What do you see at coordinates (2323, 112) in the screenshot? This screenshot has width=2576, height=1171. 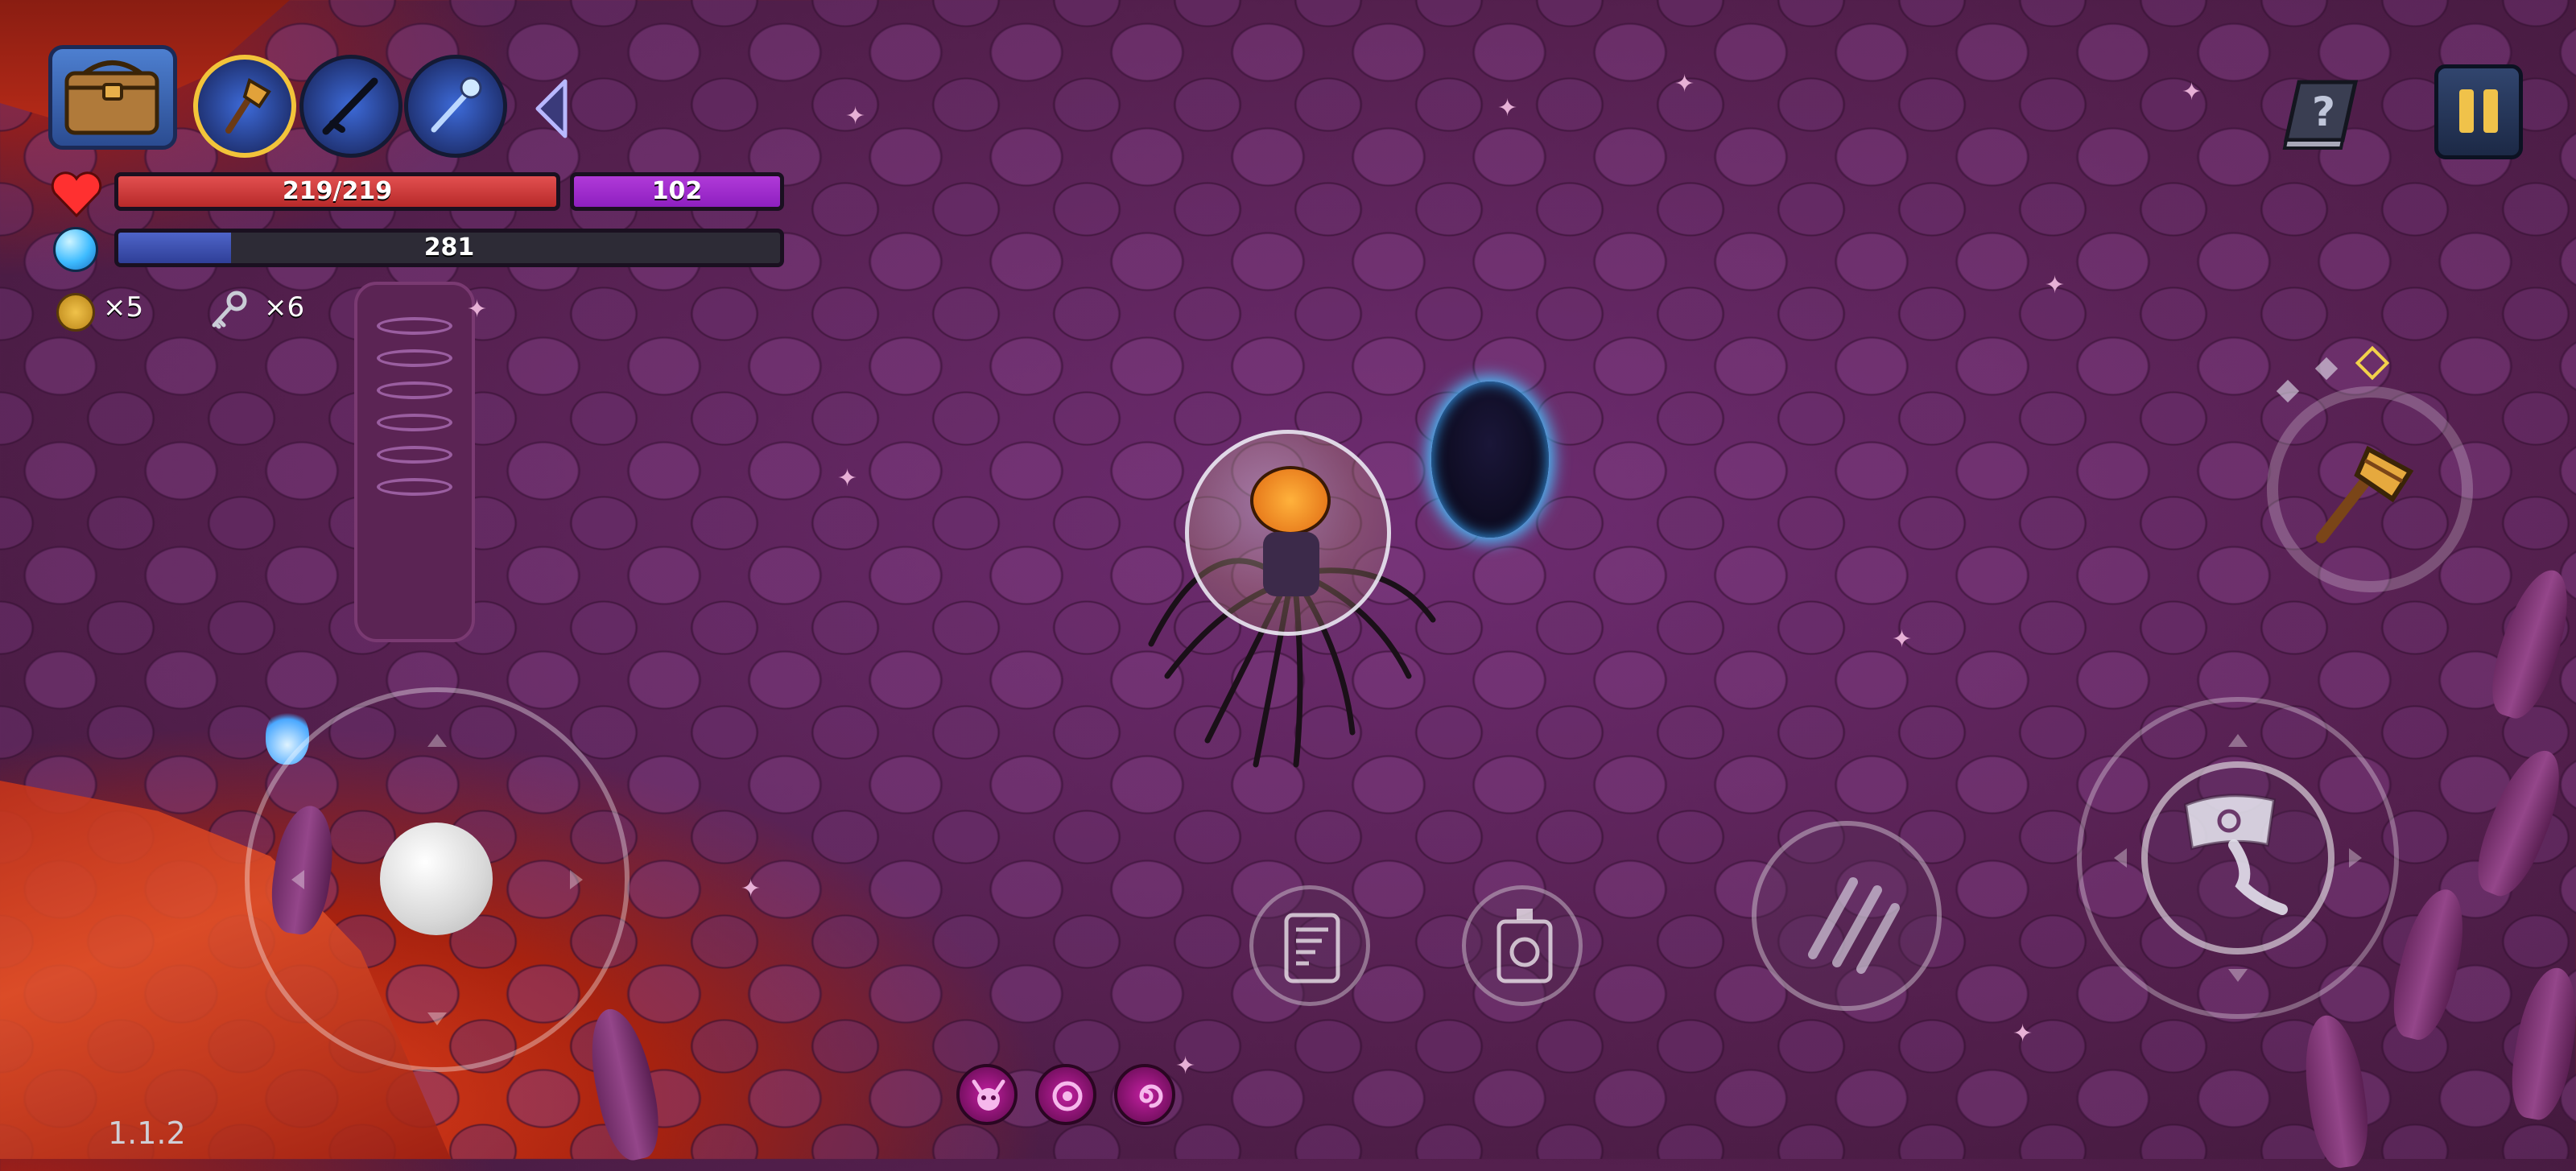 I see `question-mark-icon: ?` at bounding box center [2323, 112].